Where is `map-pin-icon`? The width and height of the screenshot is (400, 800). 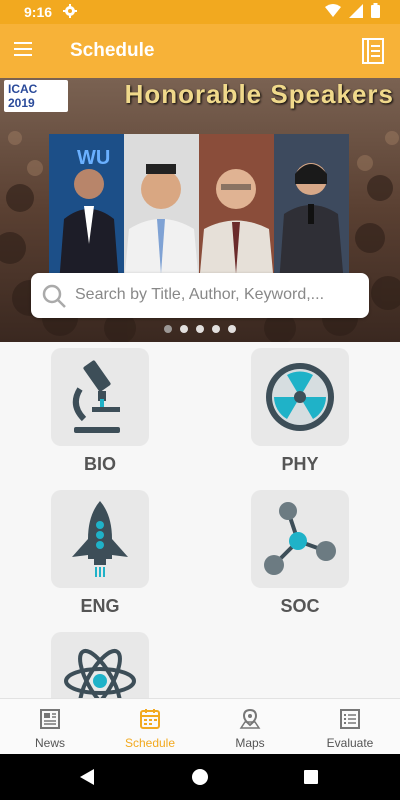 map-pin-icon is located at coordinates (250, 718).